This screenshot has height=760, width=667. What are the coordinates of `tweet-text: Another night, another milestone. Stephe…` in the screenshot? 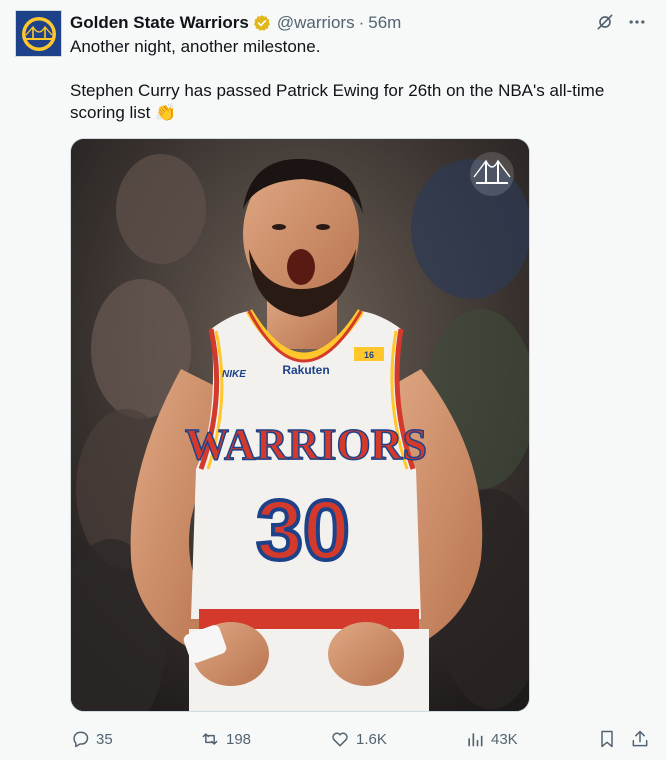 It's located at (355, 80).